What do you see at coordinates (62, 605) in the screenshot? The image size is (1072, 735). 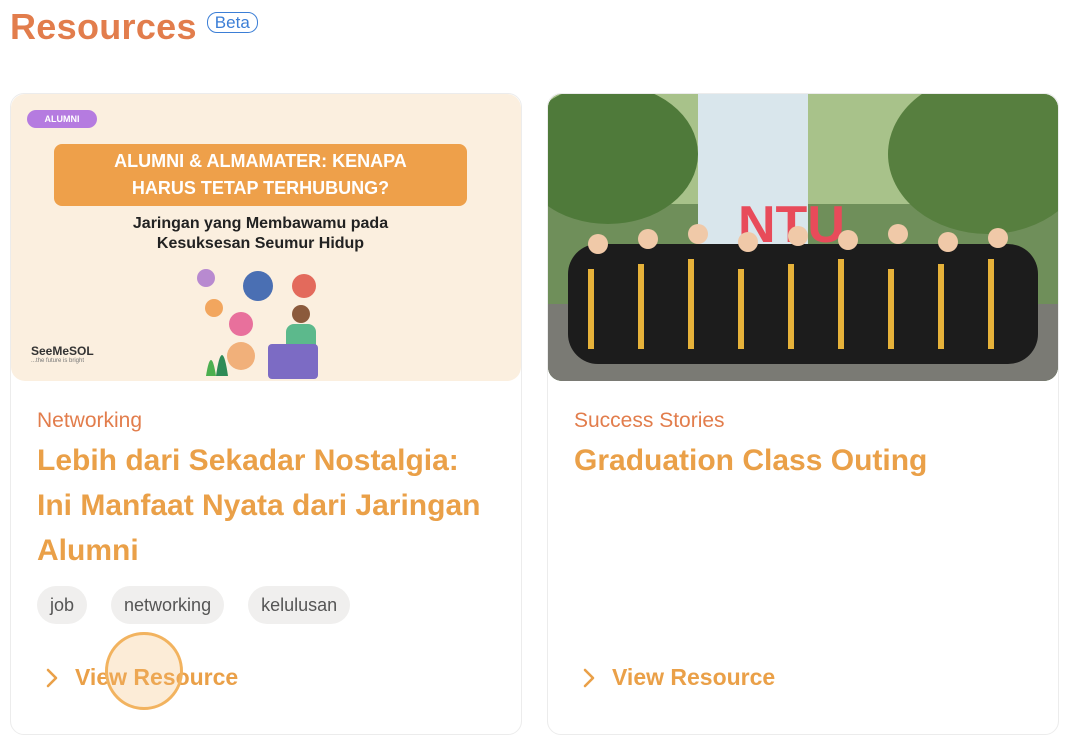 I see `tag-chip: job` at bounding box center [62, 605].